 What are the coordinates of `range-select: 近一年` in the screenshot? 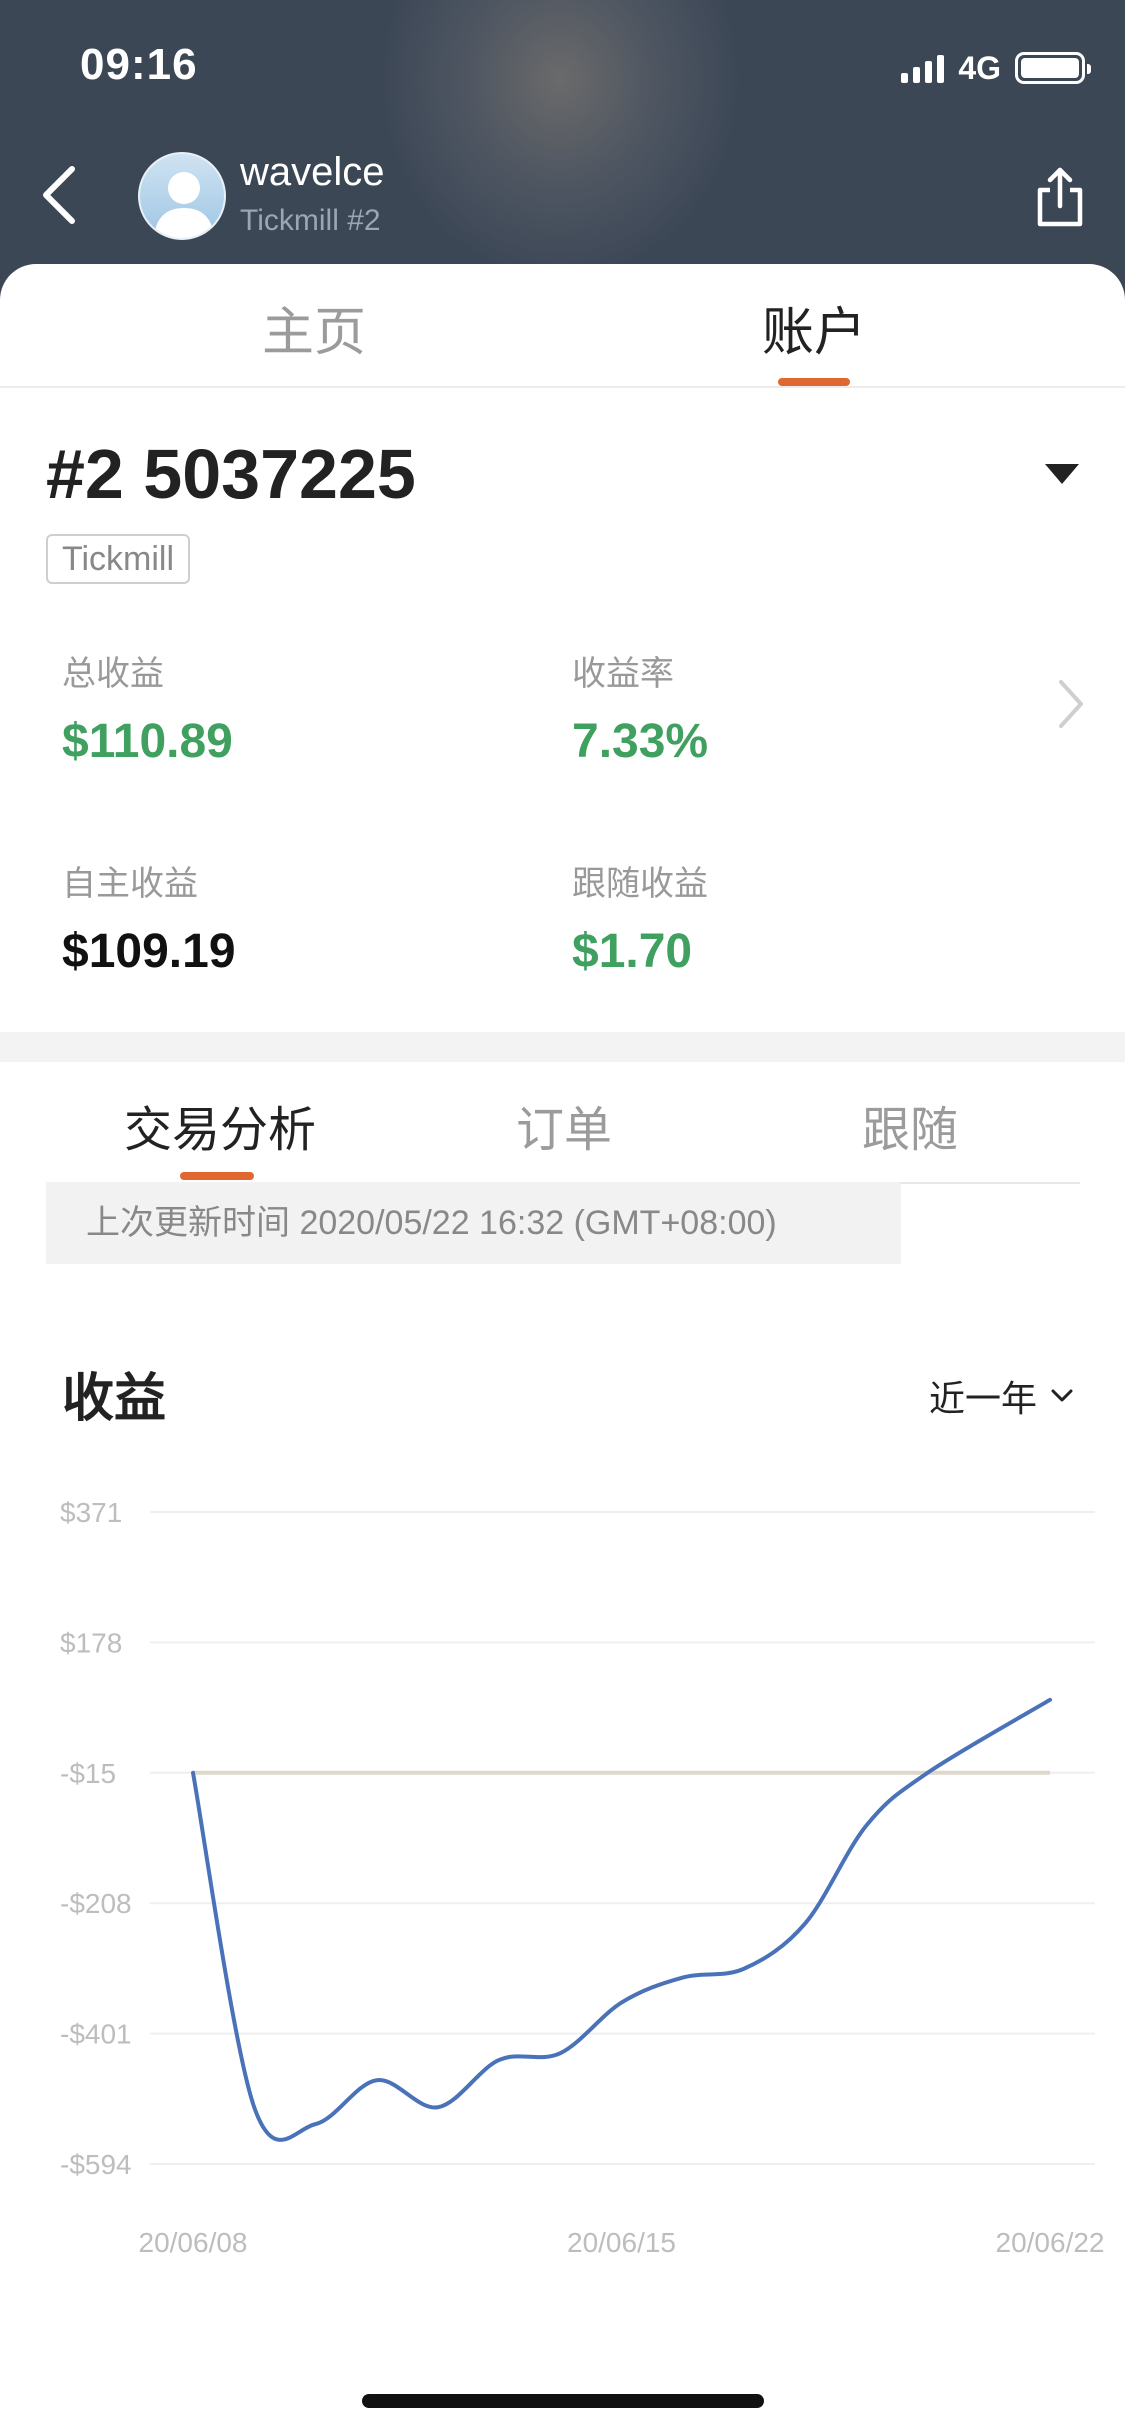 It's located at (1002, 1396).